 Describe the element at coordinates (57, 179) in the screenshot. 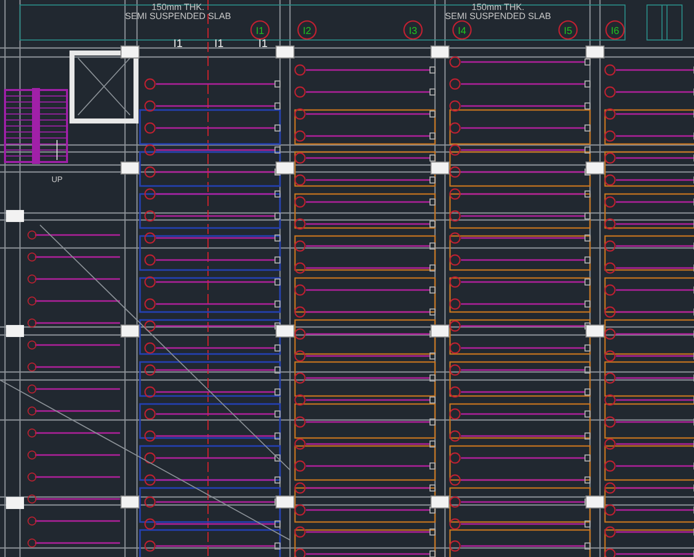

I see `stair-direction-label: UP` at that location.